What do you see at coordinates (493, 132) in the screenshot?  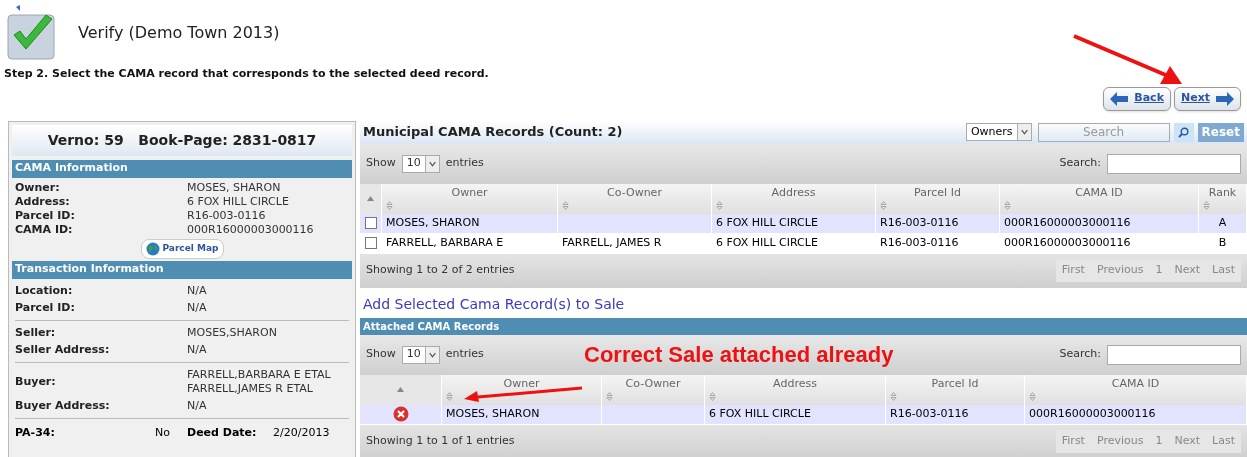 I see `records-title: Municipal CAMA Records (Count: 2)` at bounding box center [493, 132].